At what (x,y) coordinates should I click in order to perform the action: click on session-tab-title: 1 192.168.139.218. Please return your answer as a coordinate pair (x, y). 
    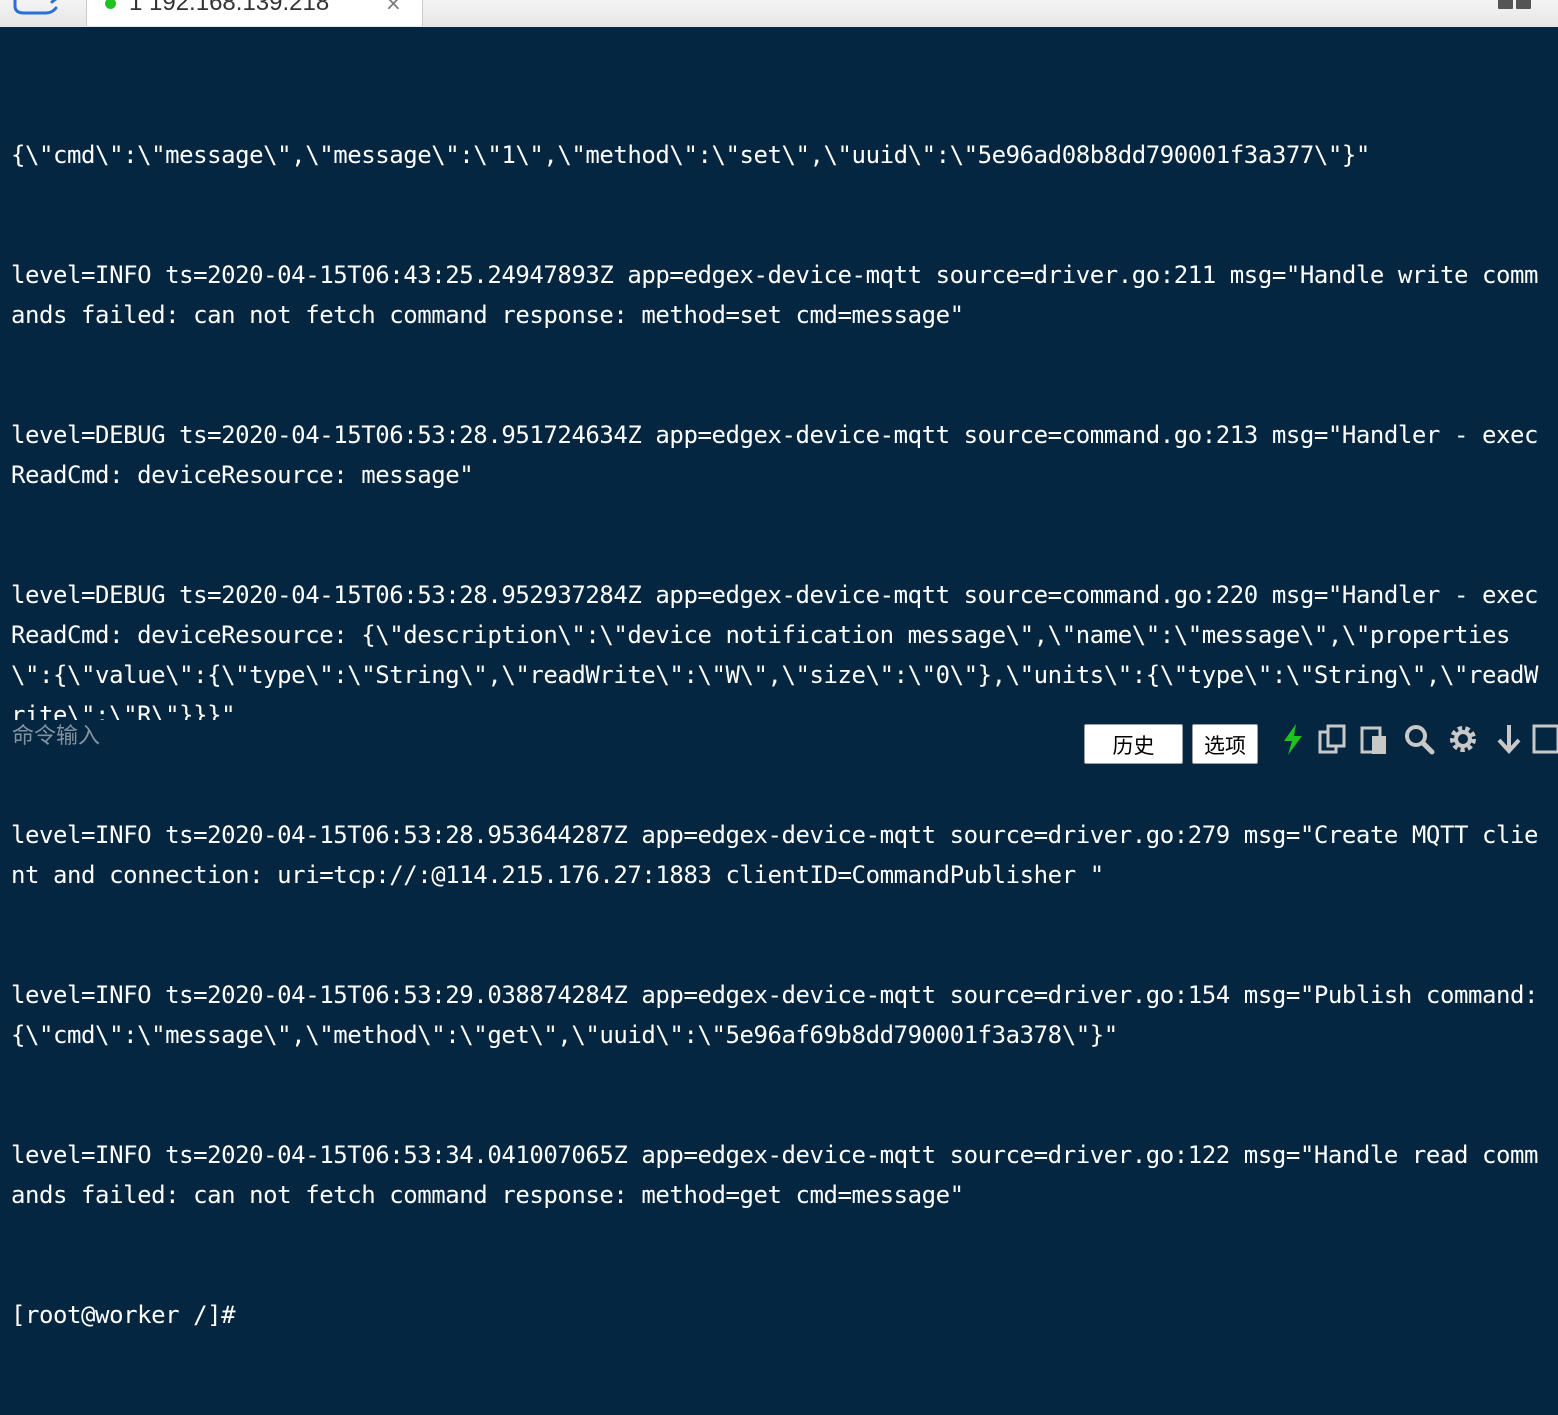
    Looking at the image, I should click on (229, 8).